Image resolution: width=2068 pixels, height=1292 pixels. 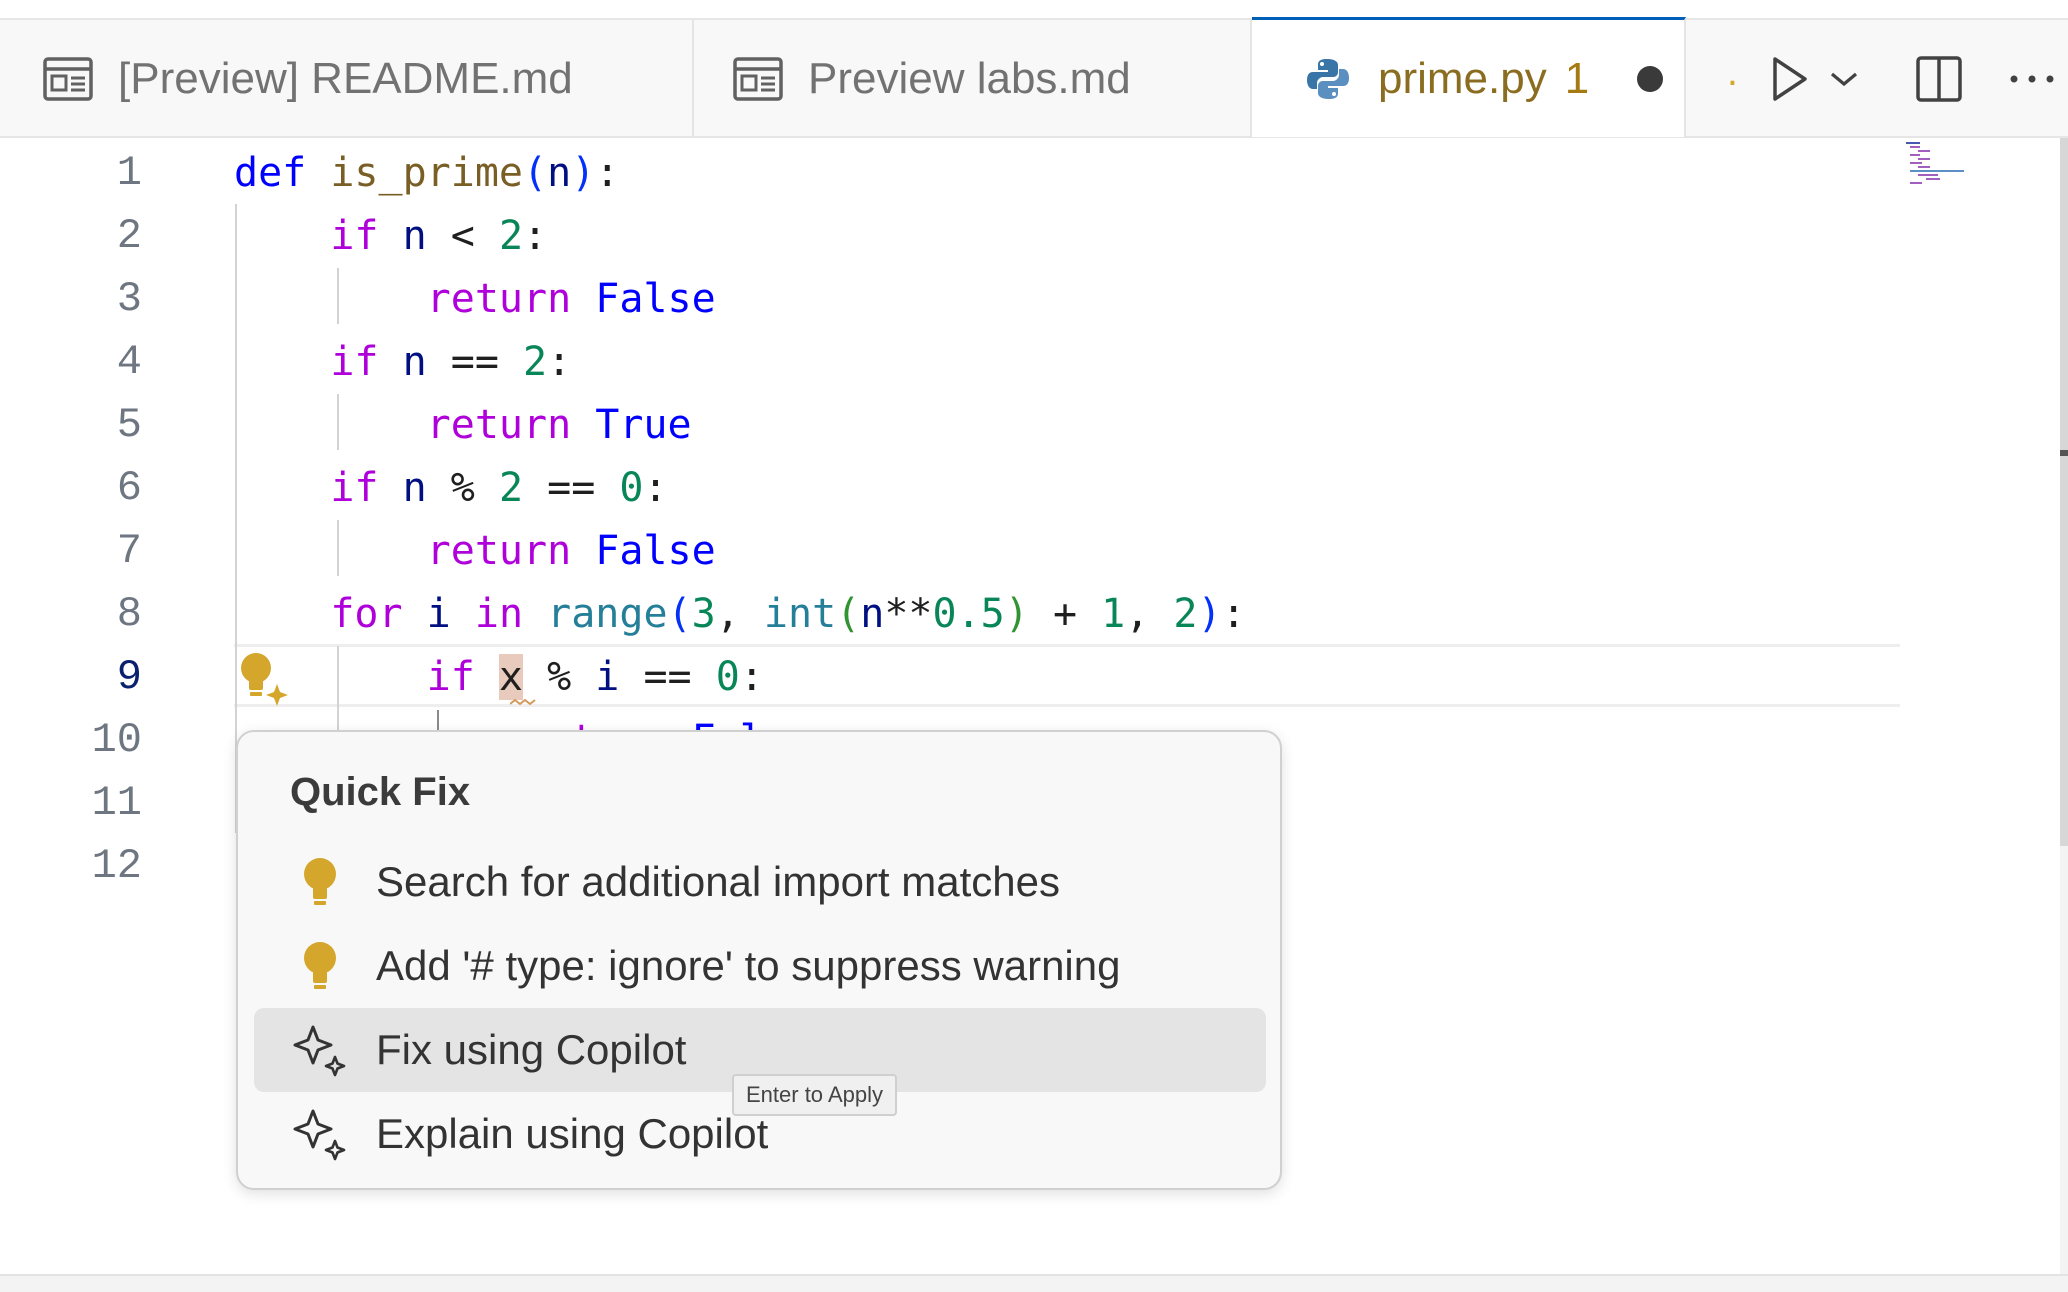 I want to click on code-line: if x % i == 0:, so click(x=499, y=677).